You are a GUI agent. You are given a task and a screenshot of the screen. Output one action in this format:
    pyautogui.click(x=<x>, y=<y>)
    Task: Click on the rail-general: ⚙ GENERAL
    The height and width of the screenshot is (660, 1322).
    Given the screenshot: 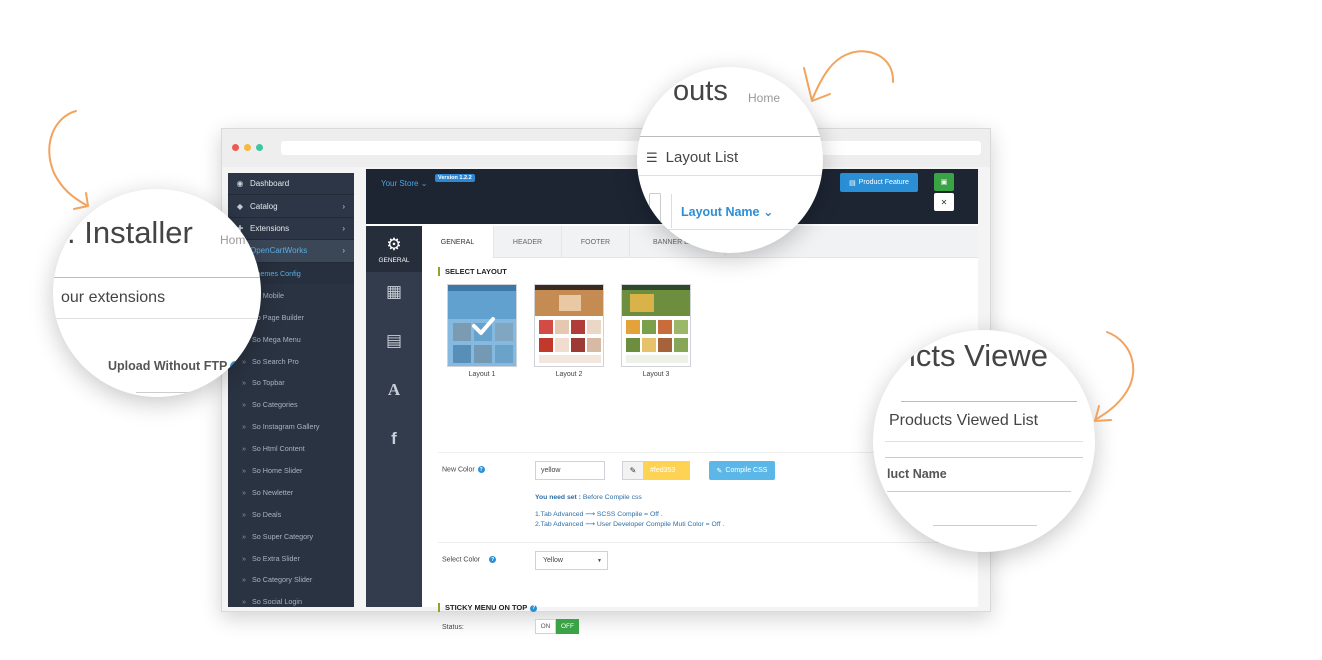 What is the action you would take?
    pyautogui.click(x=394, y=249)
    